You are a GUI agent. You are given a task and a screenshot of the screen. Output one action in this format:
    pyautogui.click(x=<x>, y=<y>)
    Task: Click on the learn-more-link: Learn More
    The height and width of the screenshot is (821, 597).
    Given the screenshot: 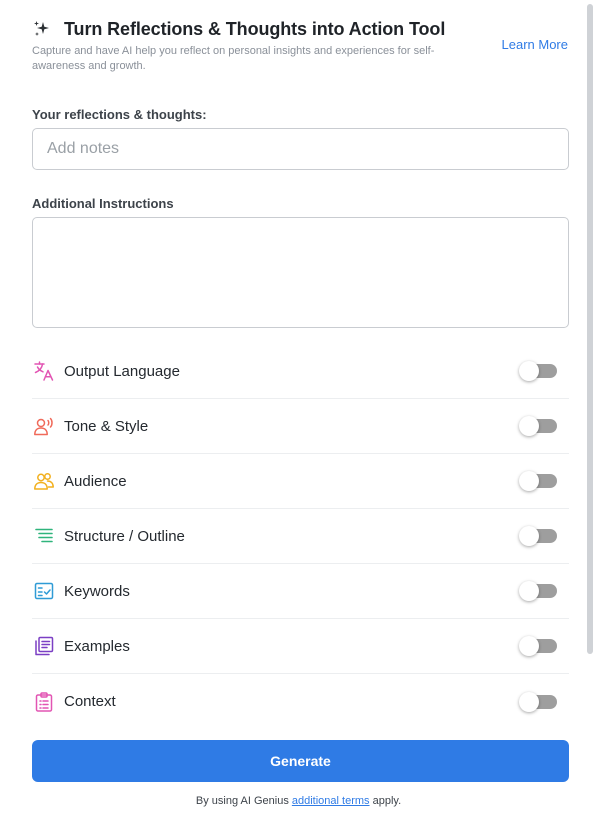 What is the action you would take?
    pyautogui.click(x=535, y=44)
    